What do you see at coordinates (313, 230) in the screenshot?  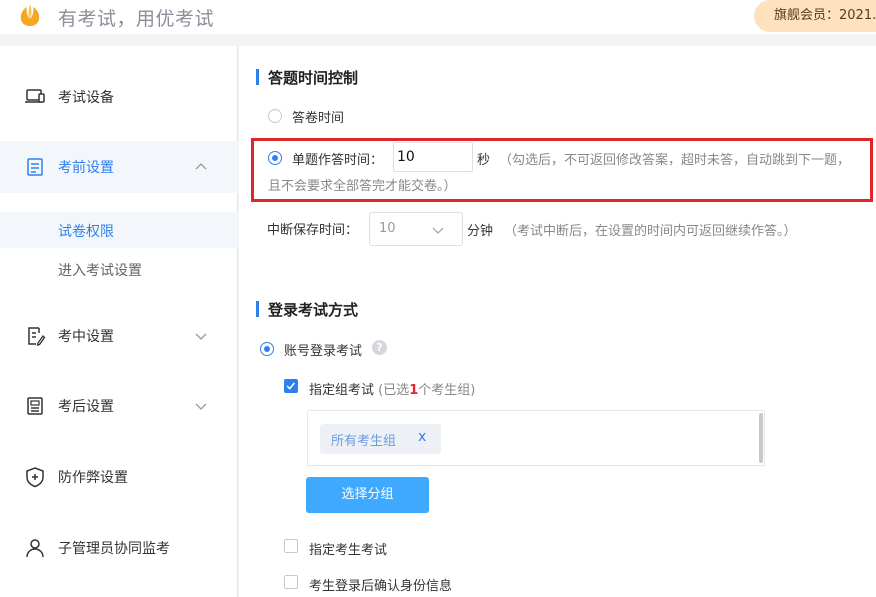 I see `break-save-time-label: 中断保存时间：` at bounding box center [313, 230].